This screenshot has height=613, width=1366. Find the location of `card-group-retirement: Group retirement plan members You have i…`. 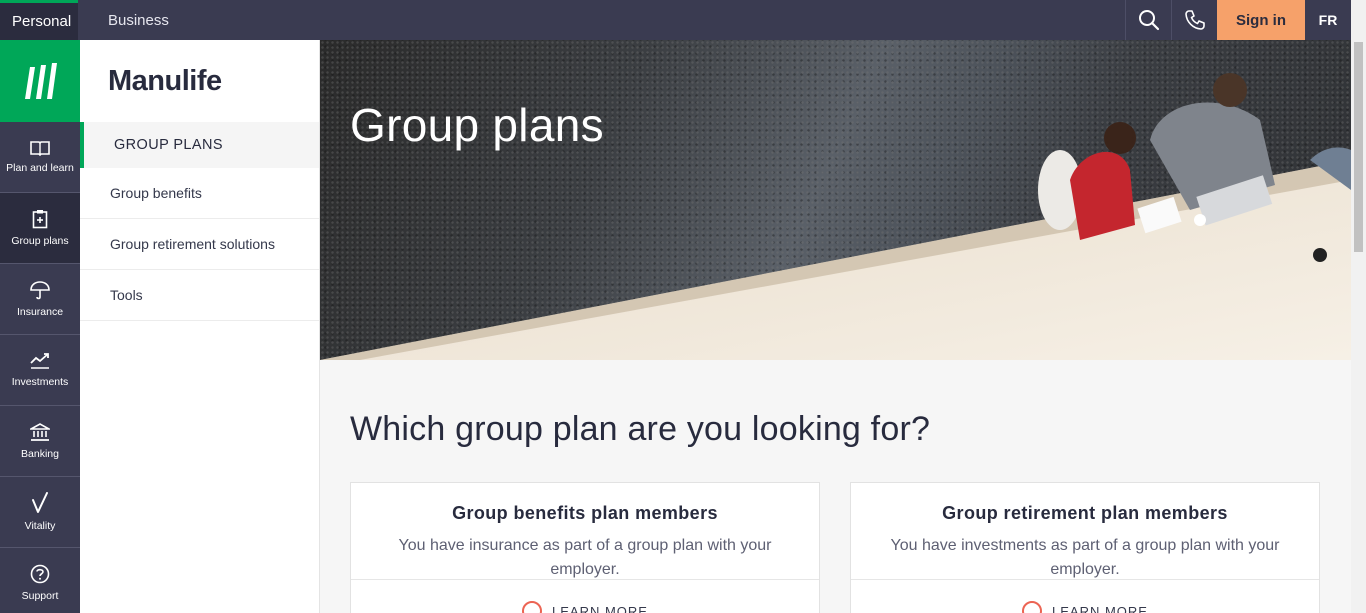

card-group-retirement: Group retirement plan members You have i… is located at coordinates (1085, 547).